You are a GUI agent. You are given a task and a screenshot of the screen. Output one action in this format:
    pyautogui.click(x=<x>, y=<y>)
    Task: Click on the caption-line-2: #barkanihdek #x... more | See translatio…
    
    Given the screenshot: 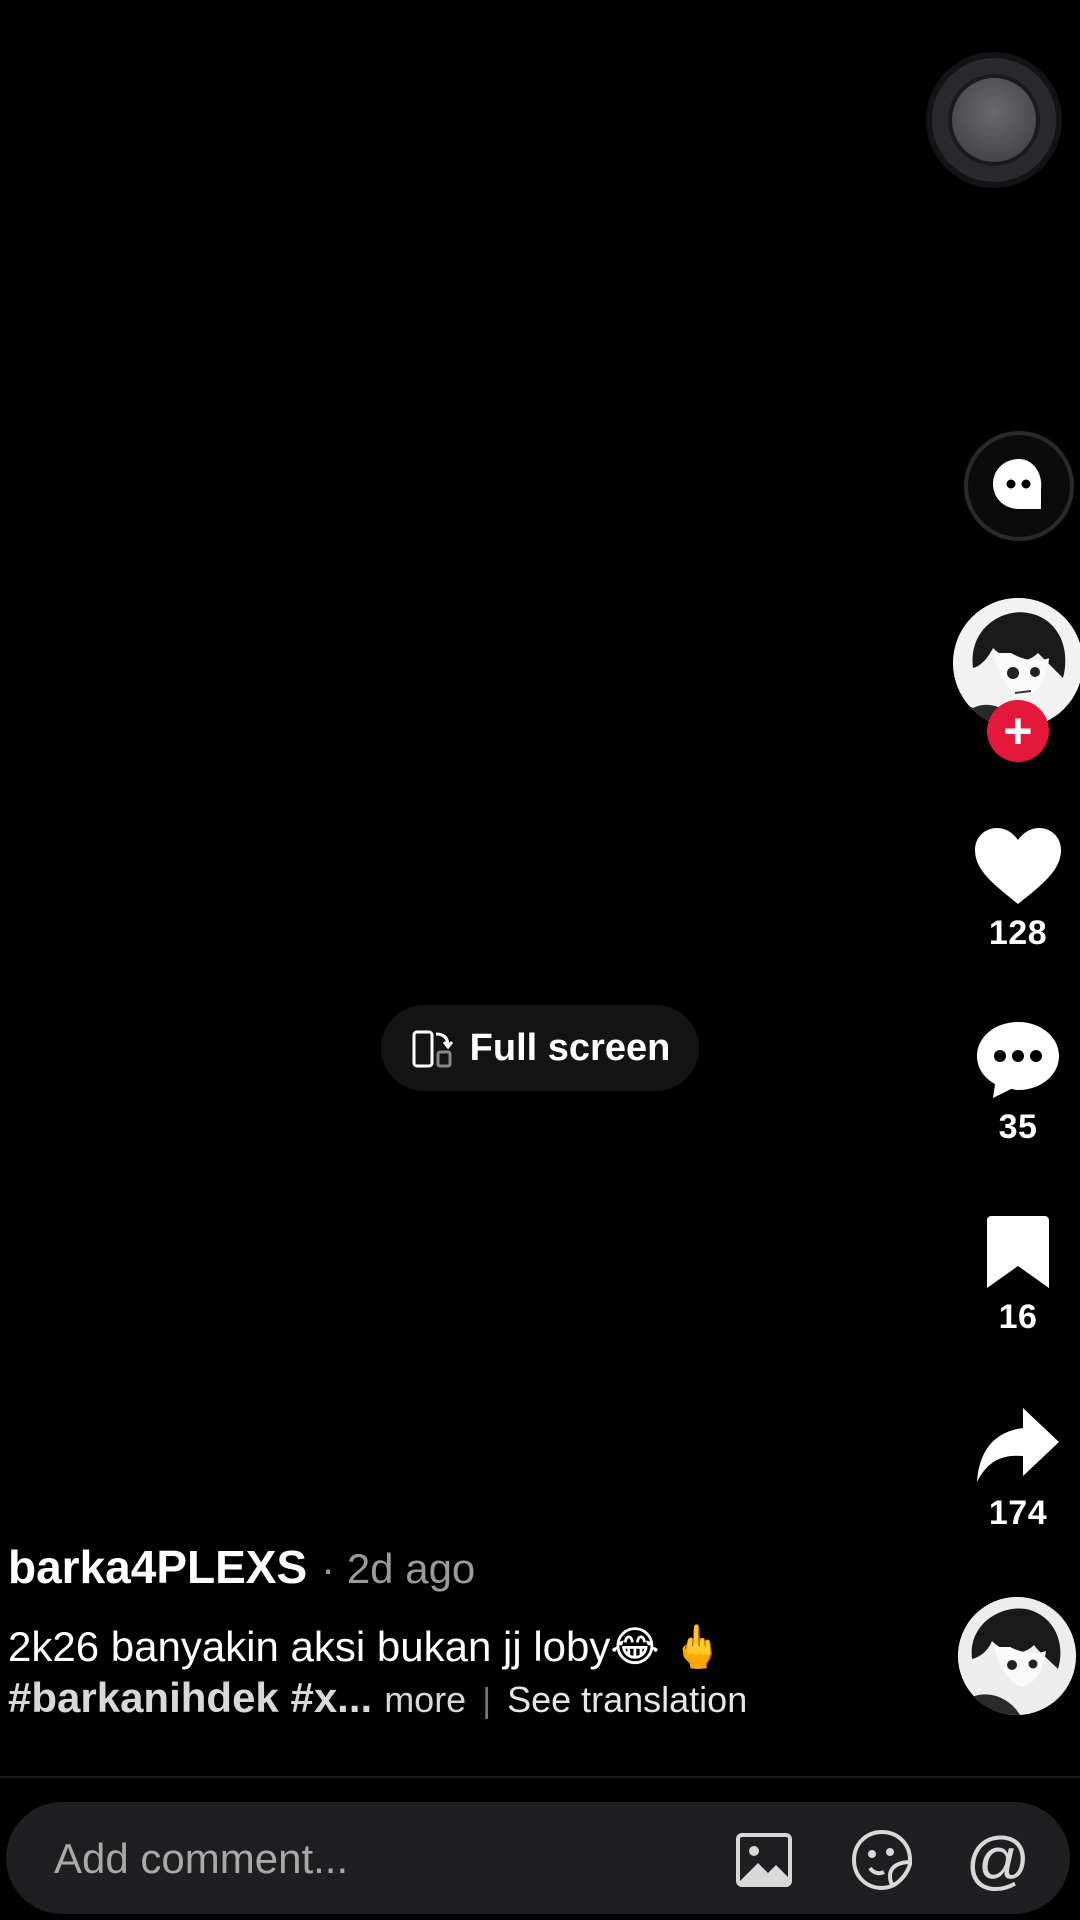 What is the action you would take?
    pyautogui.click(x=377, y=1698)
    